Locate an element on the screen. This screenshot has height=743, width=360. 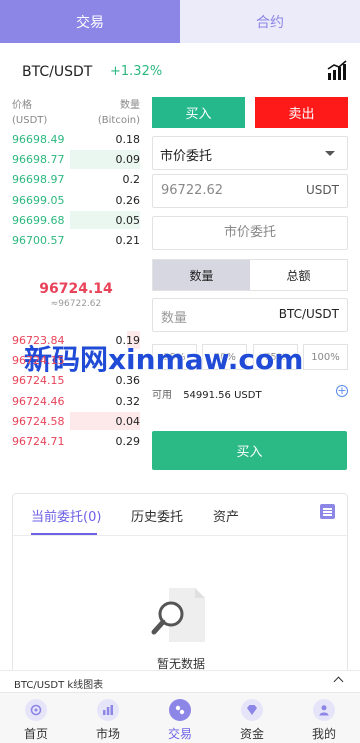
price-input: 96722.62 USDT is located at coordinates (250, 191).